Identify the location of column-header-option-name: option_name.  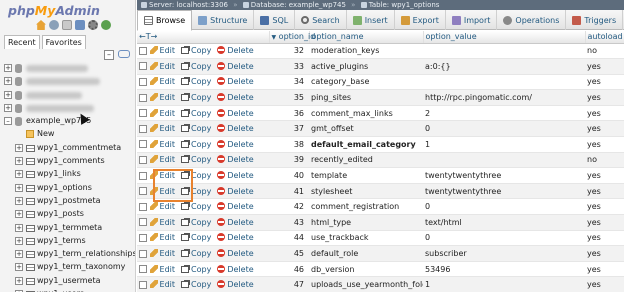
(366, 37).